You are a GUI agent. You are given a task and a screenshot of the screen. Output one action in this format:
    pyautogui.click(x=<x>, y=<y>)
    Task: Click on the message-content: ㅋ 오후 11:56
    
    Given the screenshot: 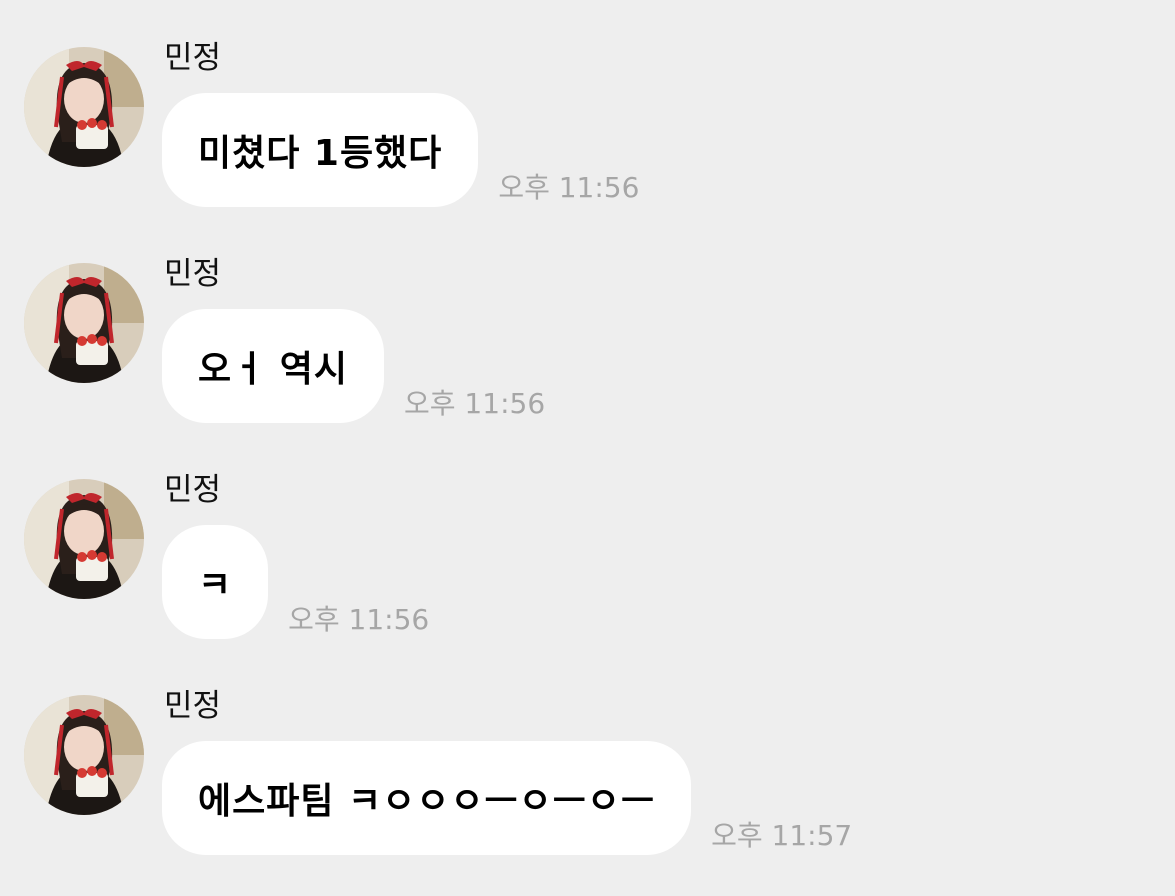 What is the action you would take?
    pyautogui.click(x=295, y=582)
    